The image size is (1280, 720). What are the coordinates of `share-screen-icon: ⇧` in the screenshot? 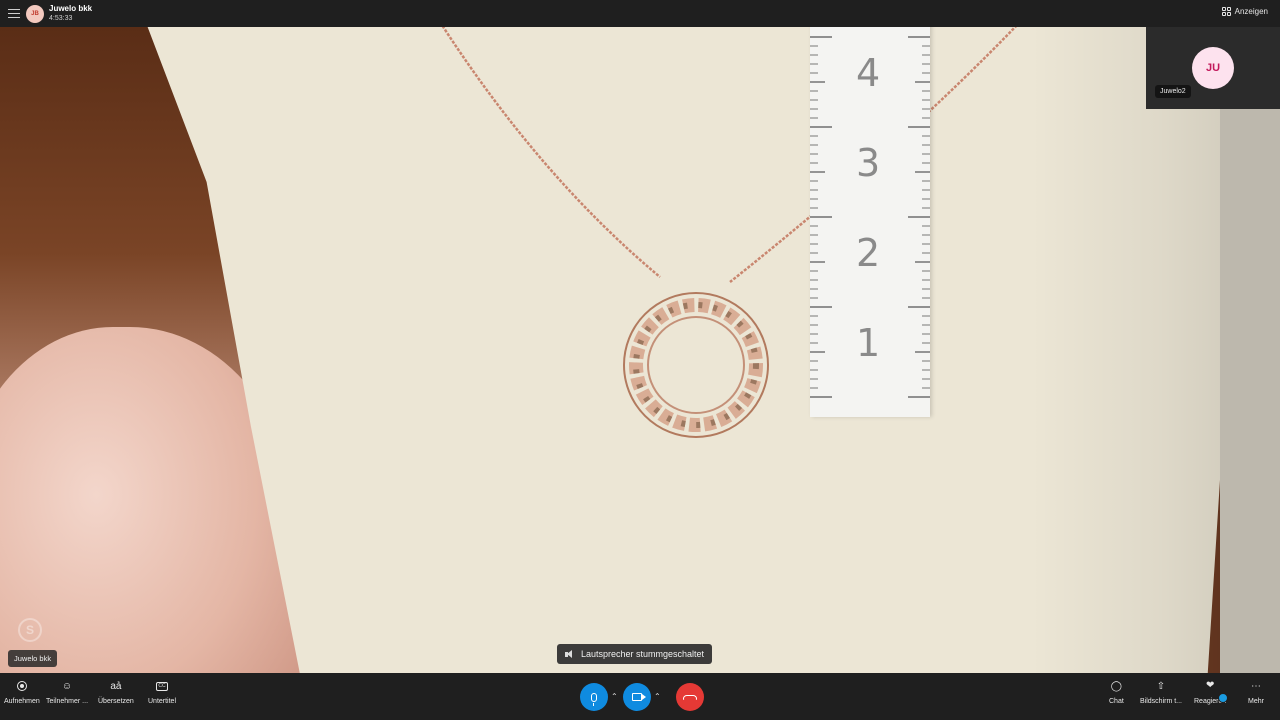 It's located at (1161, 686).